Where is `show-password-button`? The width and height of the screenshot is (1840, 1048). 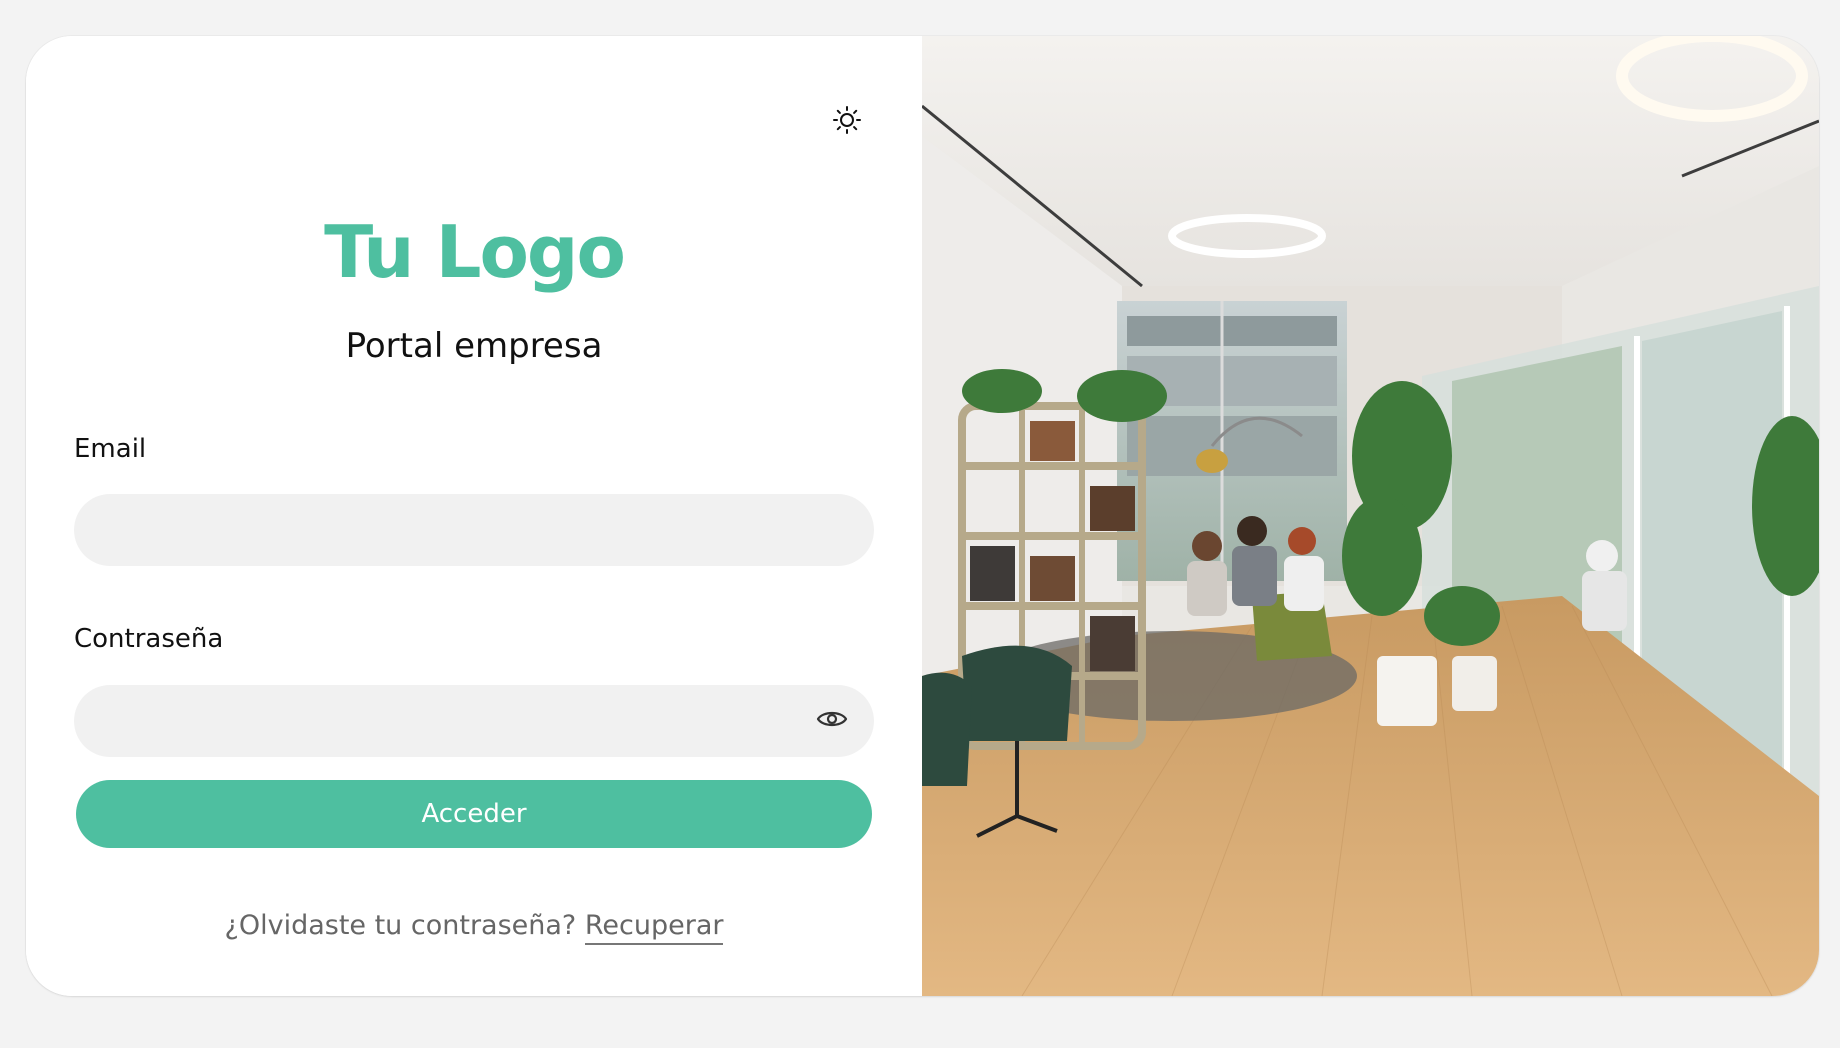 show-password-button is located at coordinates (832, 721).